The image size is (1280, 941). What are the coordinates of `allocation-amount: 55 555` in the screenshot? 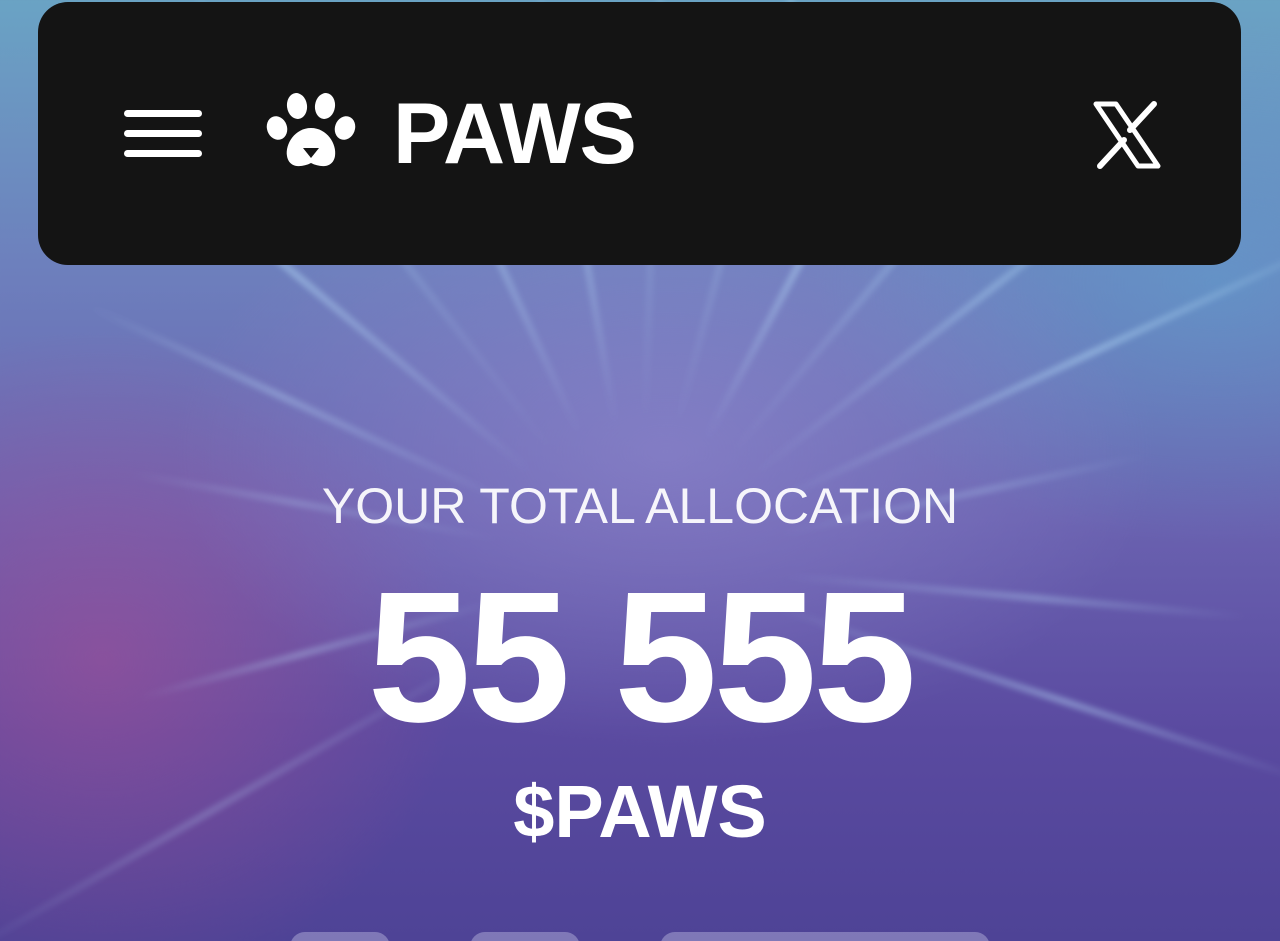 It's located at (642, 657).